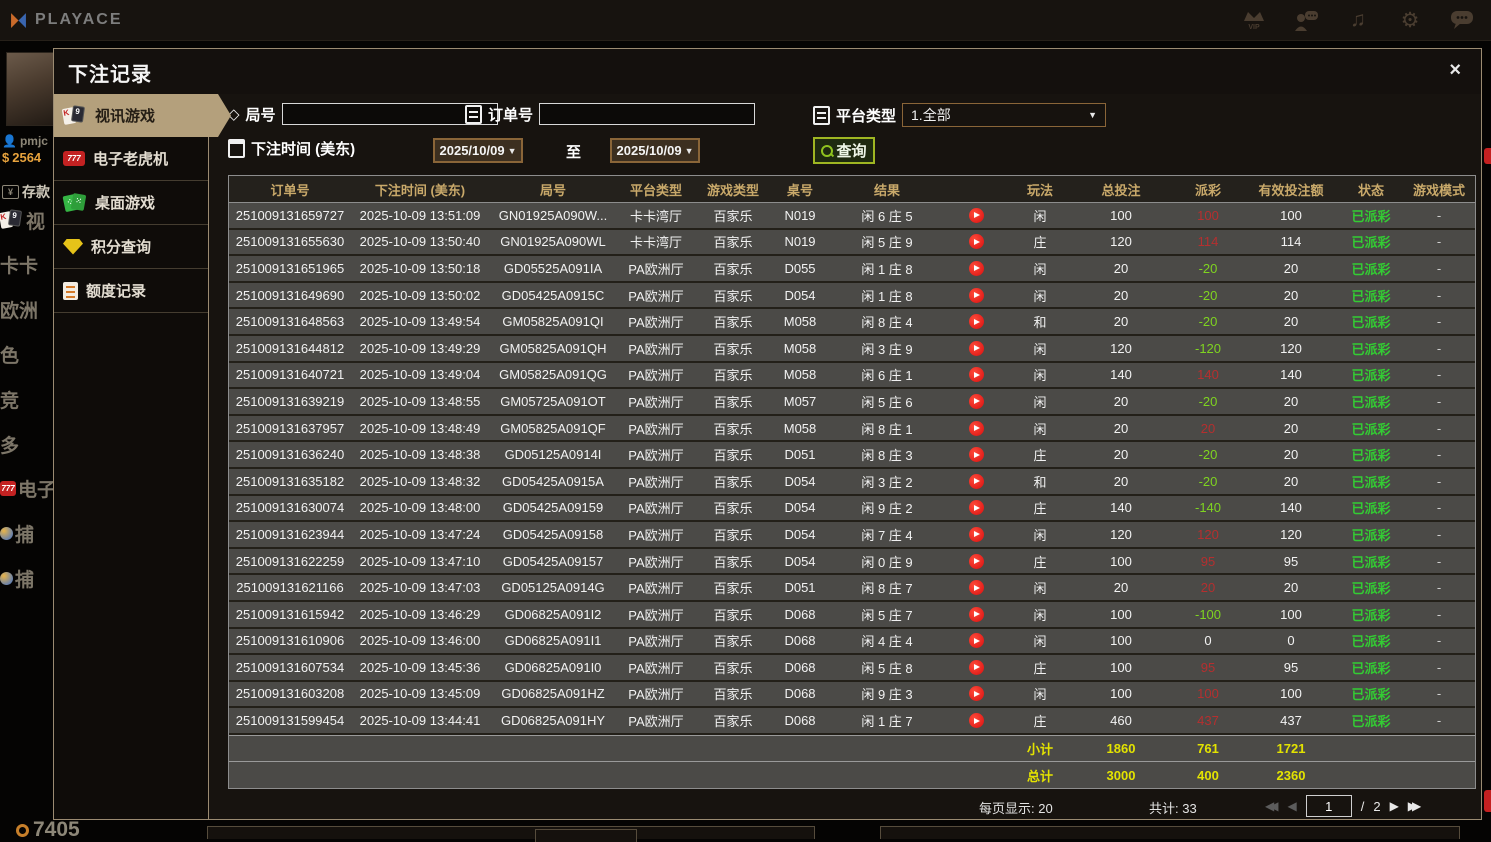 The image size is (1491, 842). I want to click on table-cell: 100, so click(1121, 614).